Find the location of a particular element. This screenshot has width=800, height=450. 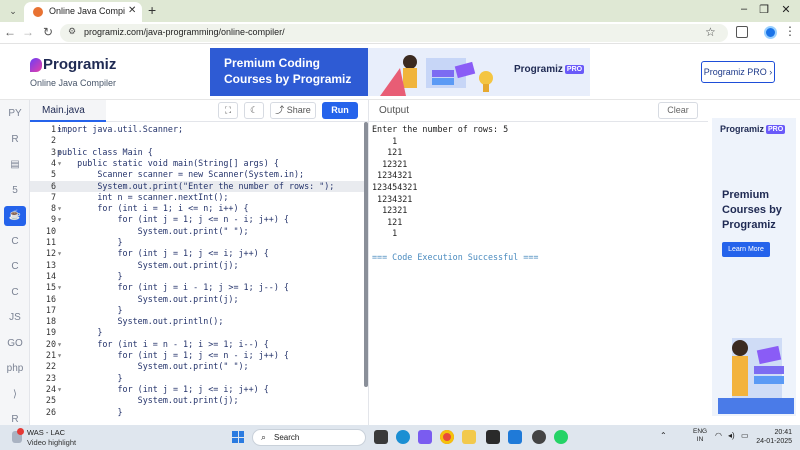

programiz-pro-button: Programiz PRO › is located at coordinates (738, 72).